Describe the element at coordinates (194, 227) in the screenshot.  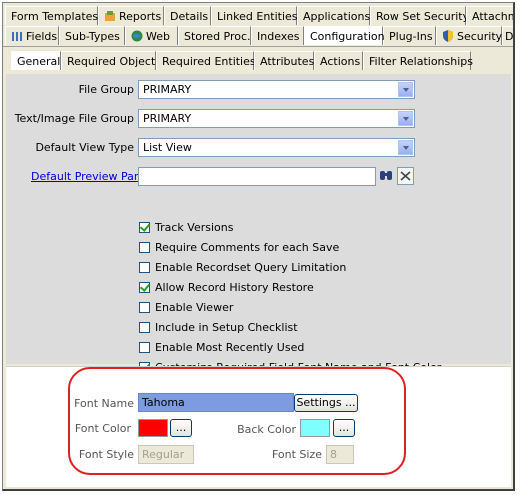
I see `checkbox-label: Track Versions` at that location.